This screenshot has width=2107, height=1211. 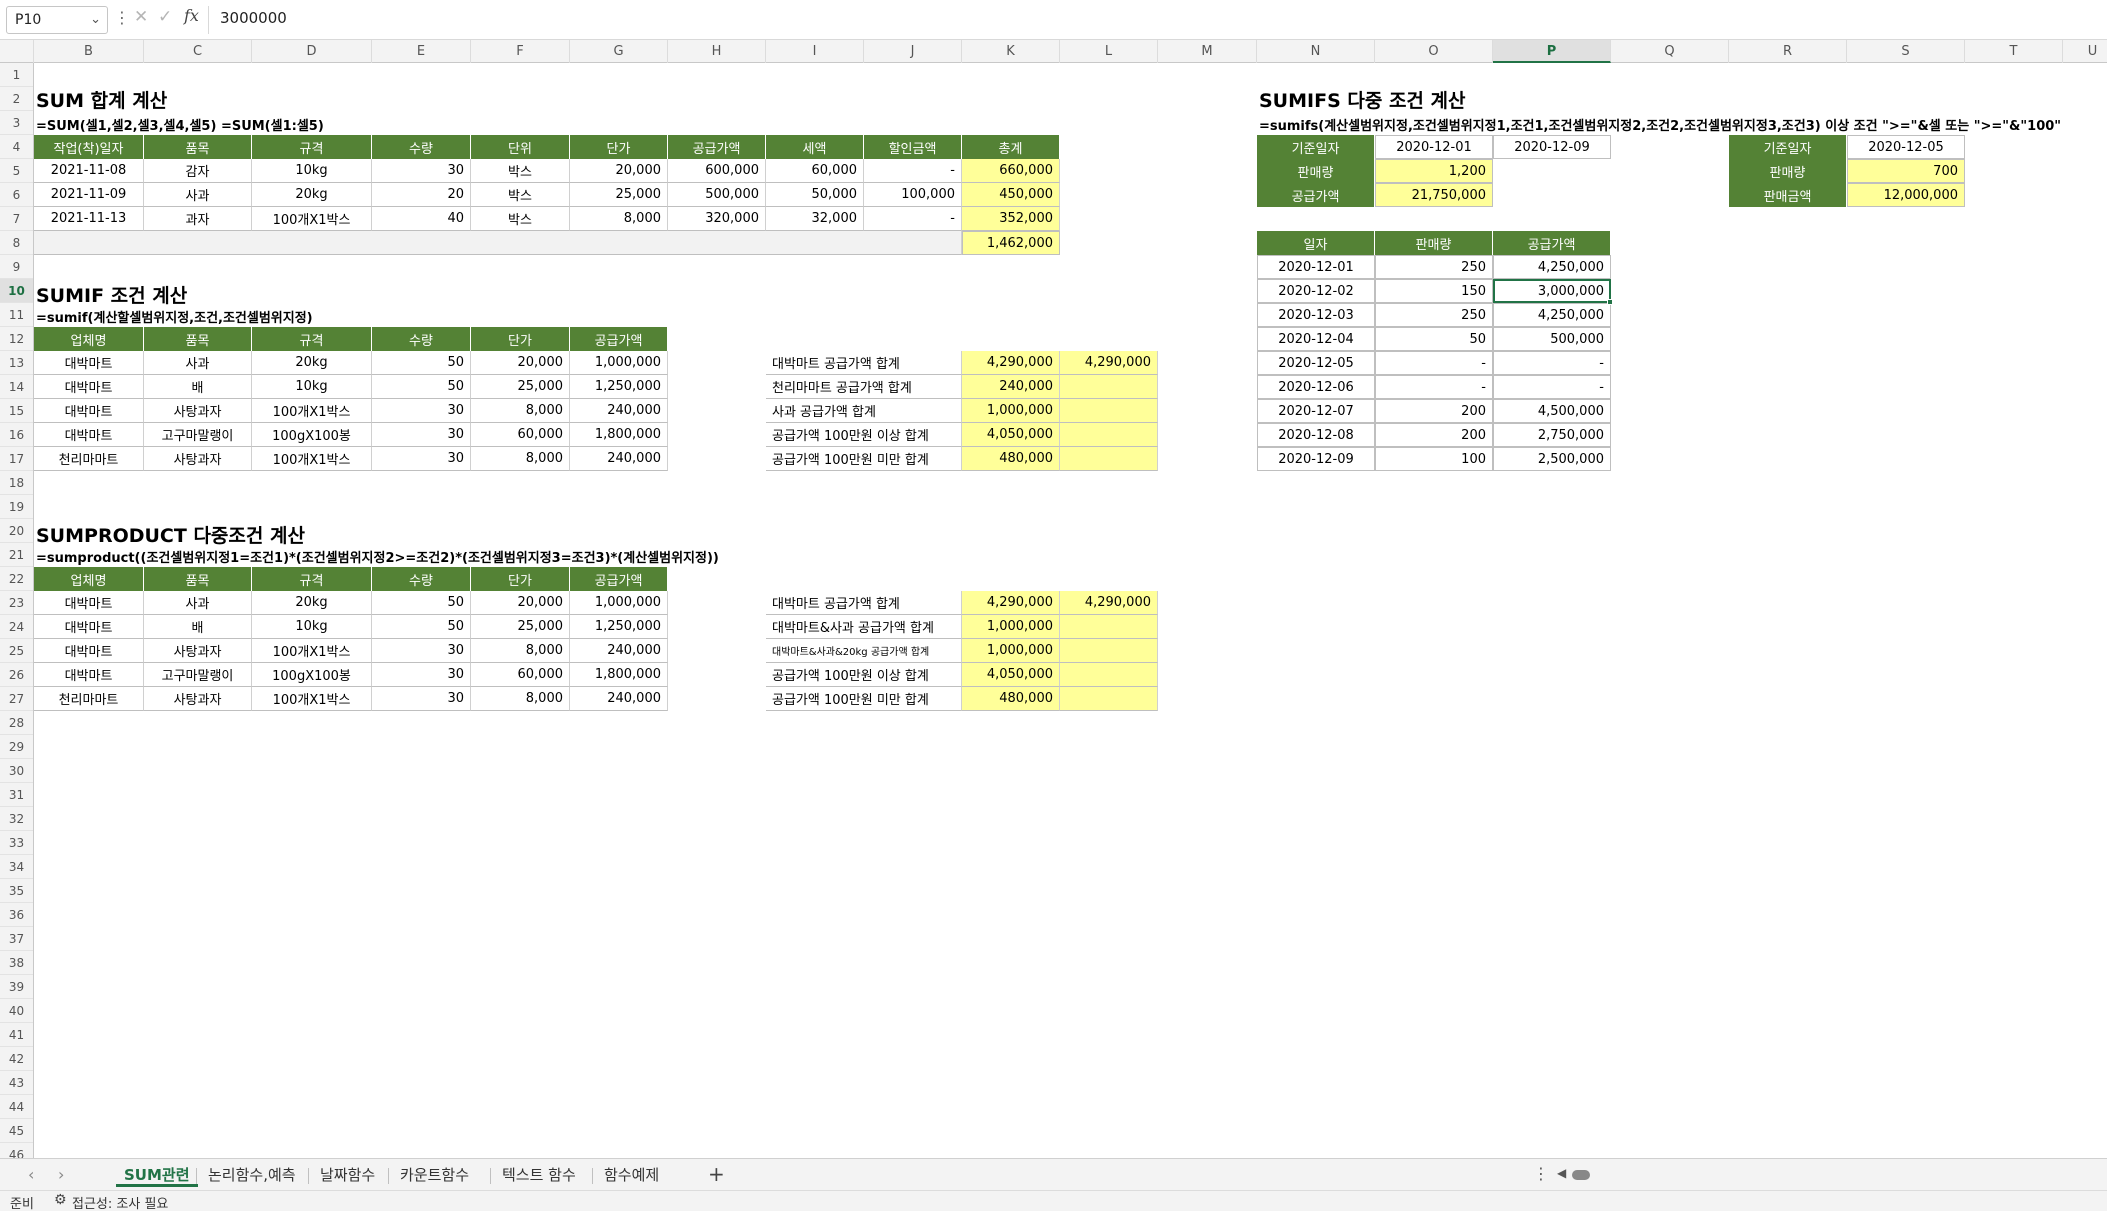 I want to click on table-header: 작업(착)일자, so click(x=89, y=147).